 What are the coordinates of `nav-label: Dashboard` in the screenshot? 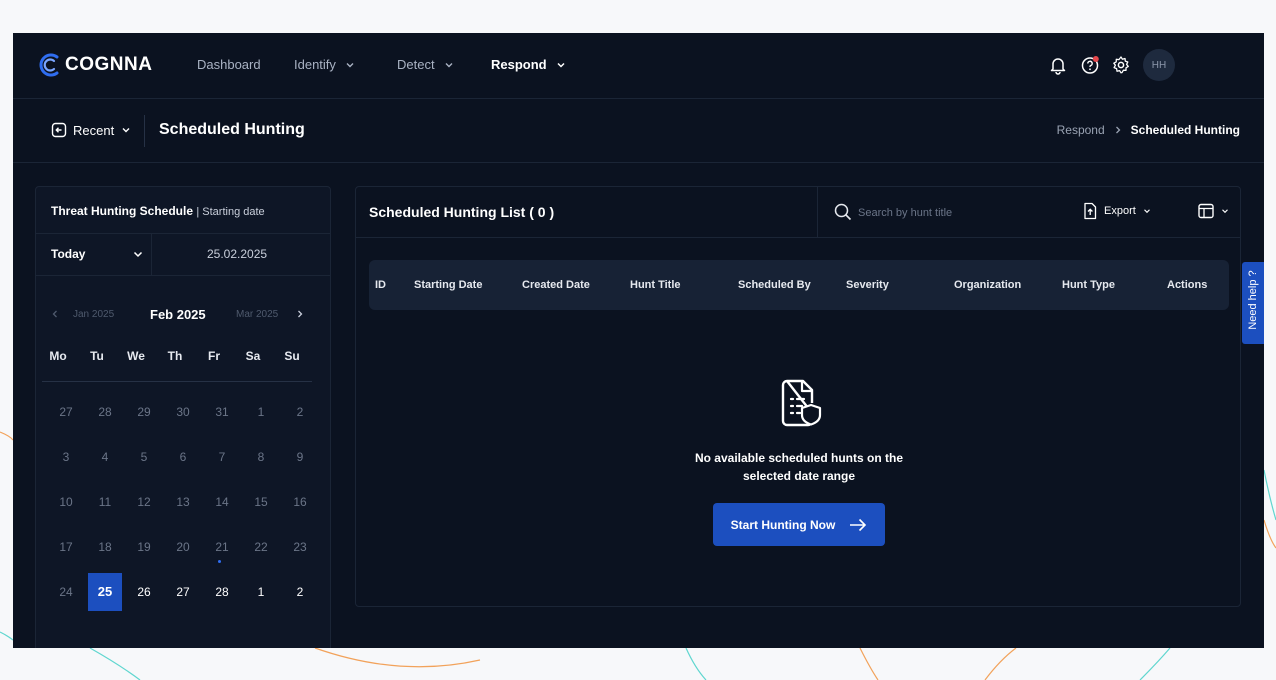 It's located at (229, 64).